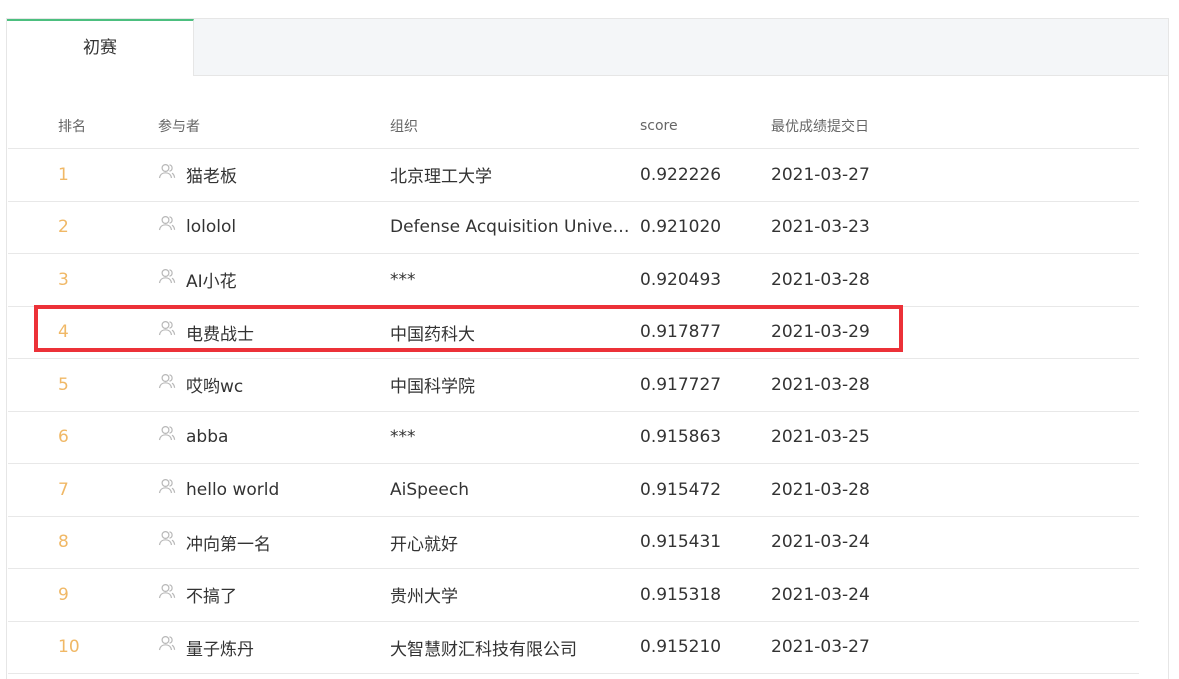  I want to click on participant-name: 电费战士, so click(220, 332).